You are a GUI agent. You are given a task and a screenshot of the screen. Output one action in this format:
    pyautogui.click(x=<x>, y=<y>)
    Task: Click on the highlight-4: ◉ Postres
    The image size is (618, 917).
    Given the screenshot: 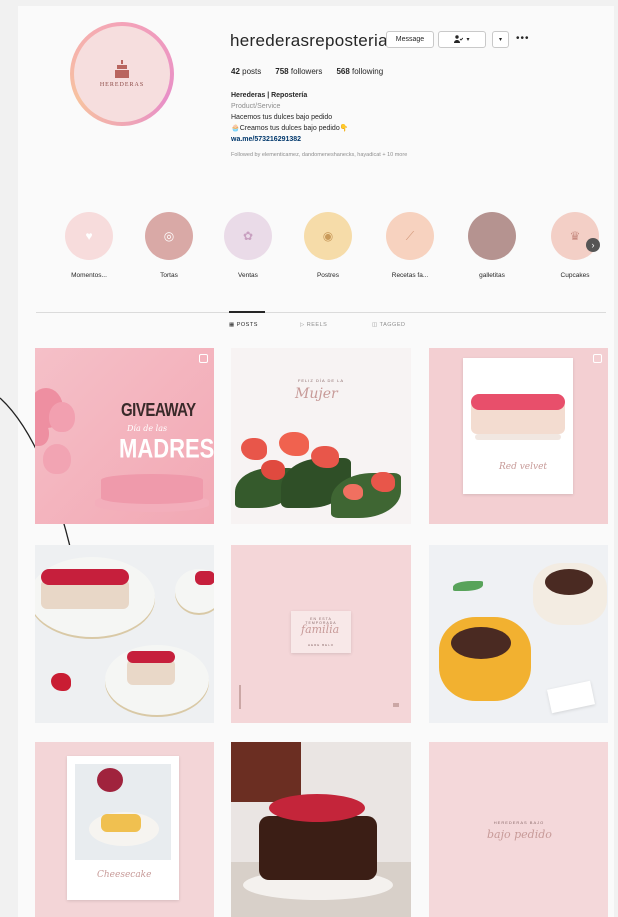 What is the action you would take?
    pyautogui.click(x=328, y=245)
    